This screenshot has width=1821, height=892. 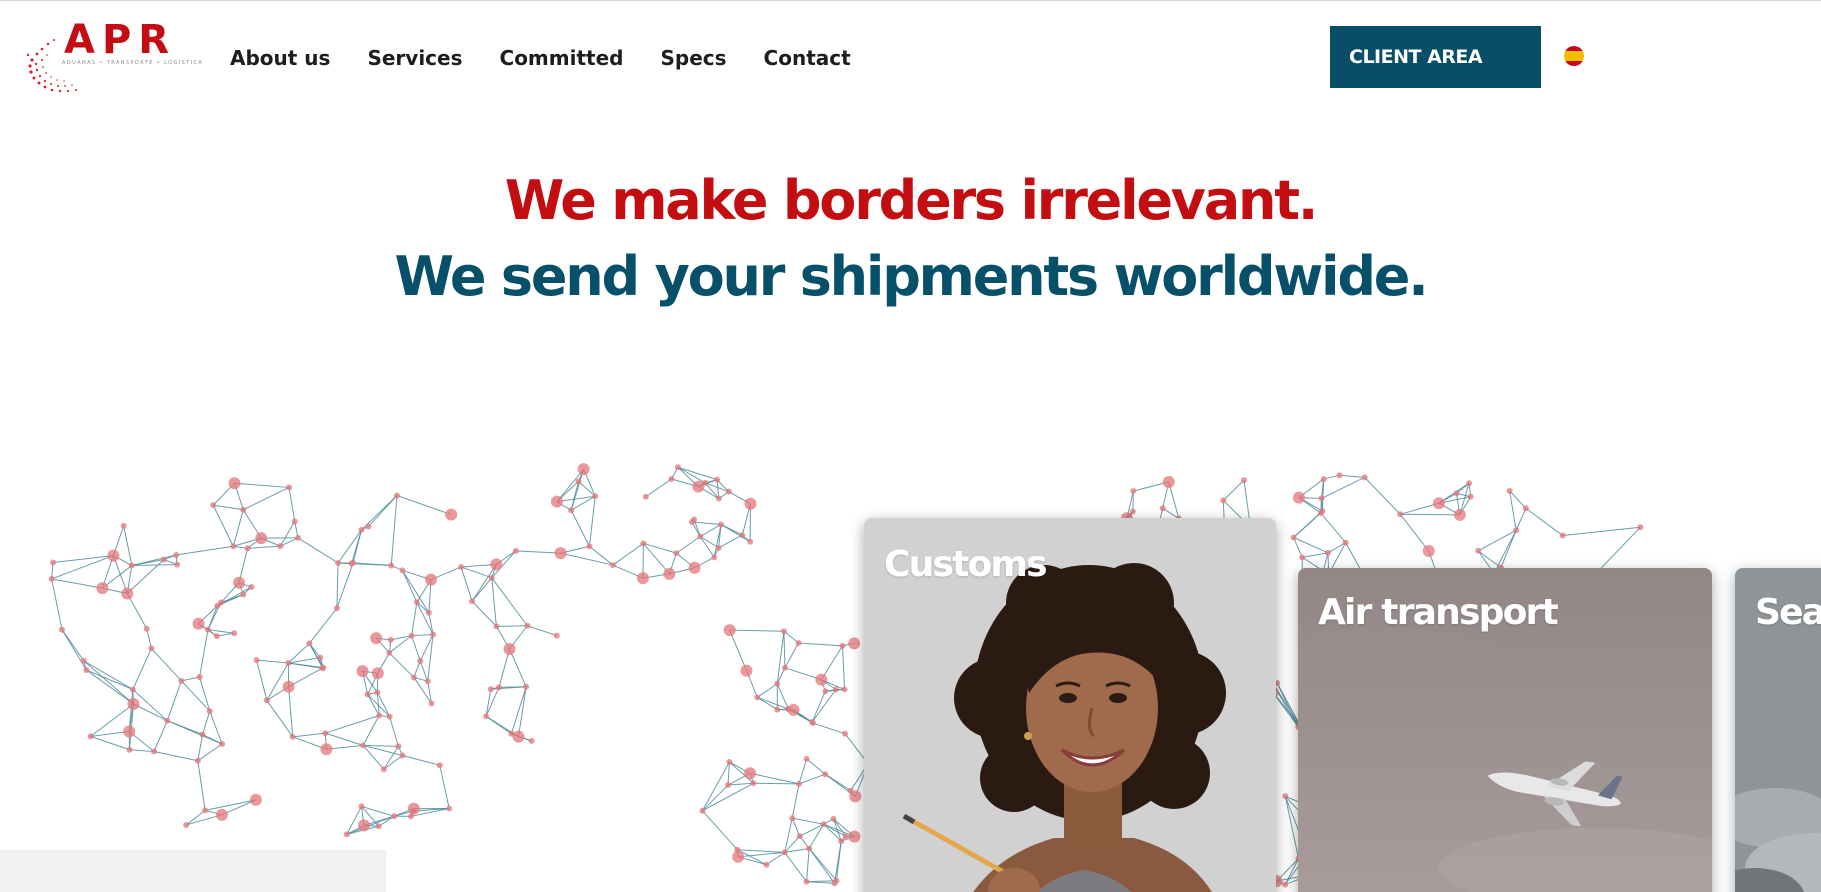 What do you see at coordinates (562, 58) in the screenshot?
I see `nav-committed: Committed` at bounding box center [562, 58].